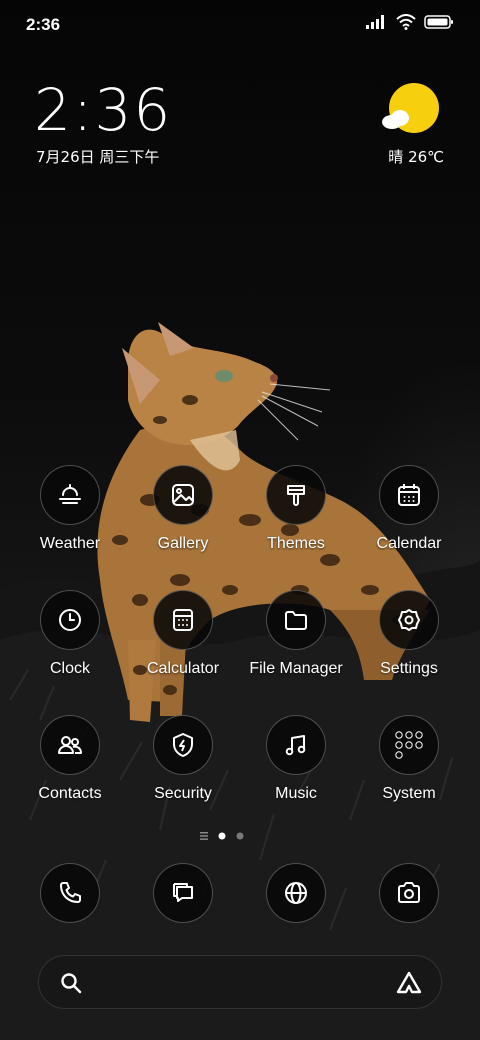  I want to click on app-calculator: Calculator, so click(183, 640).